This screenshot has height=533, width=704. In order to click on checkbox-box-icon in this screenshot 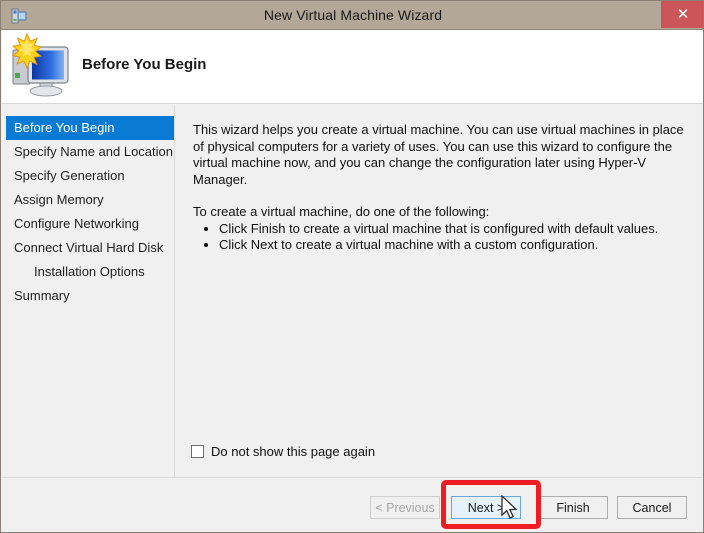, I will do `click(197, 451)`.